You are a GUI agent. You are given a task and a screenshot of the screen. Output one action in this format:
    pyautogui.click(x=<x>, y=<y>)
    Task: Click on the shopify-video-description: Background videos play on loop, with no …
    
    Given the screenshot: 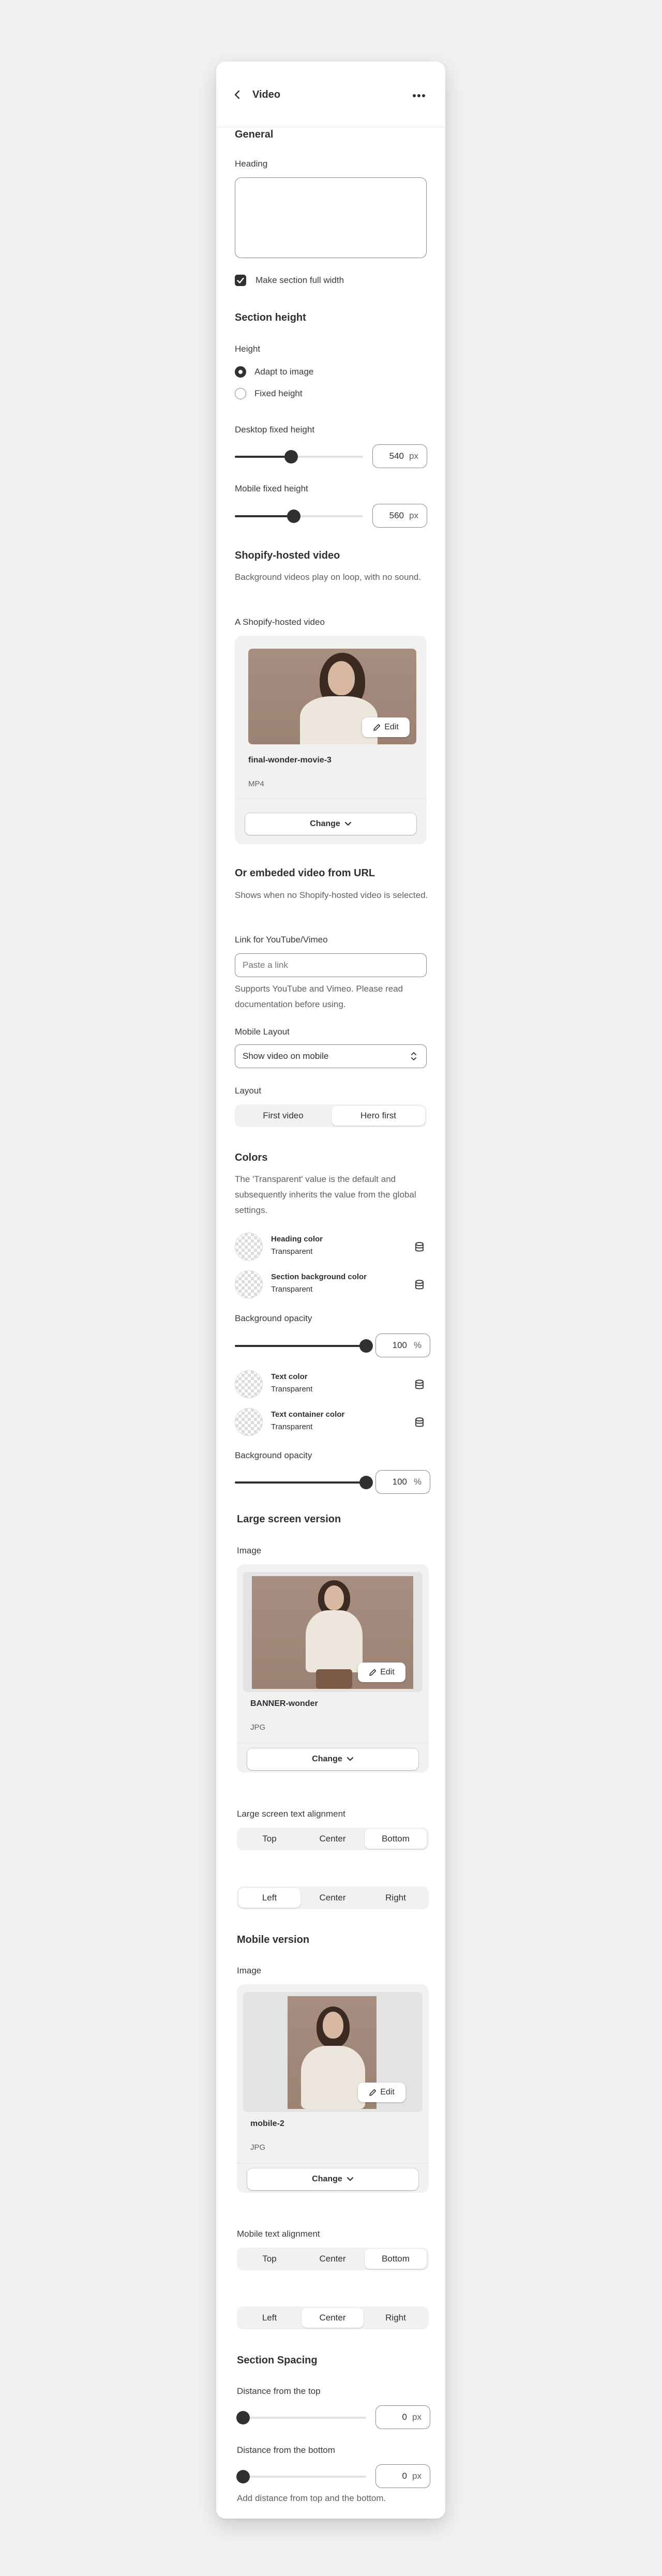 What is the action you would take?
    pyautogui.click(x=329, y=577)
    